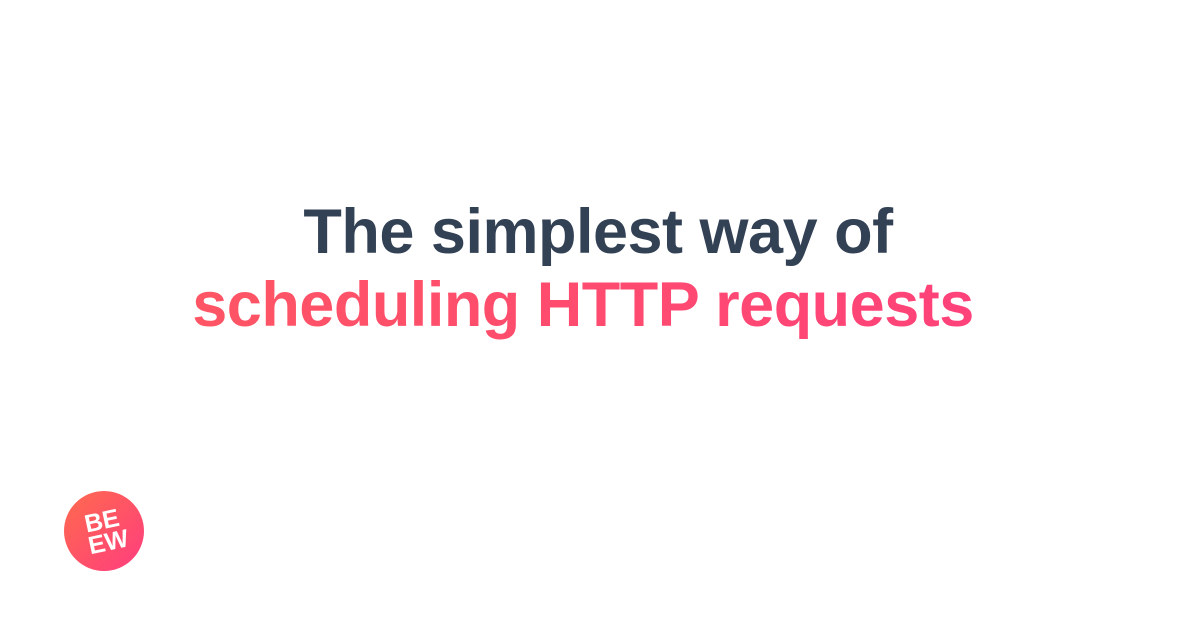 The height and width of the screenshot is (627, 1200). I want to click on headline-line-1: The simplest way of, so click(598, 232).